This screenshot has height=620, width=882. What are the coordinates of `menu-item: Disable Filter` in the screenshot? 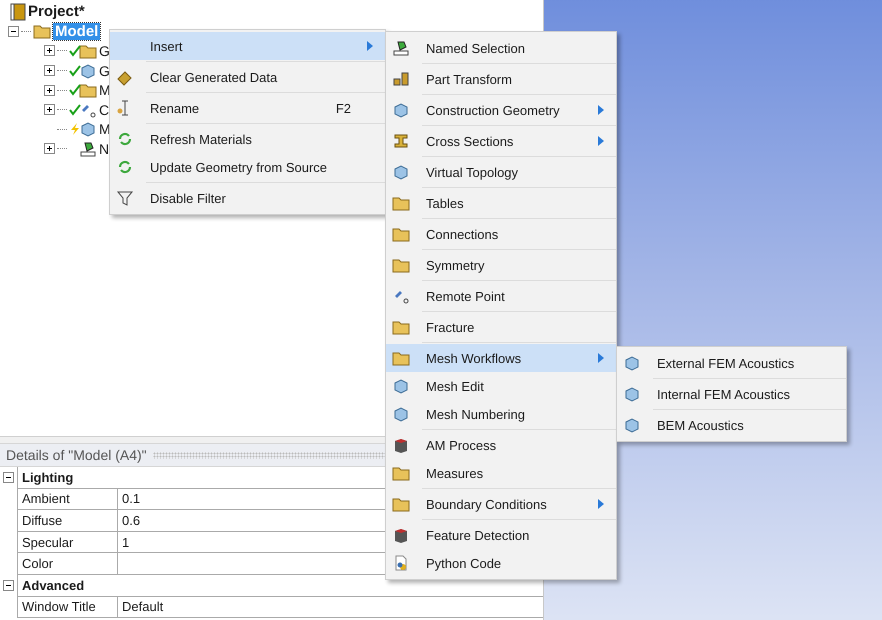 It's located at (247, 198).